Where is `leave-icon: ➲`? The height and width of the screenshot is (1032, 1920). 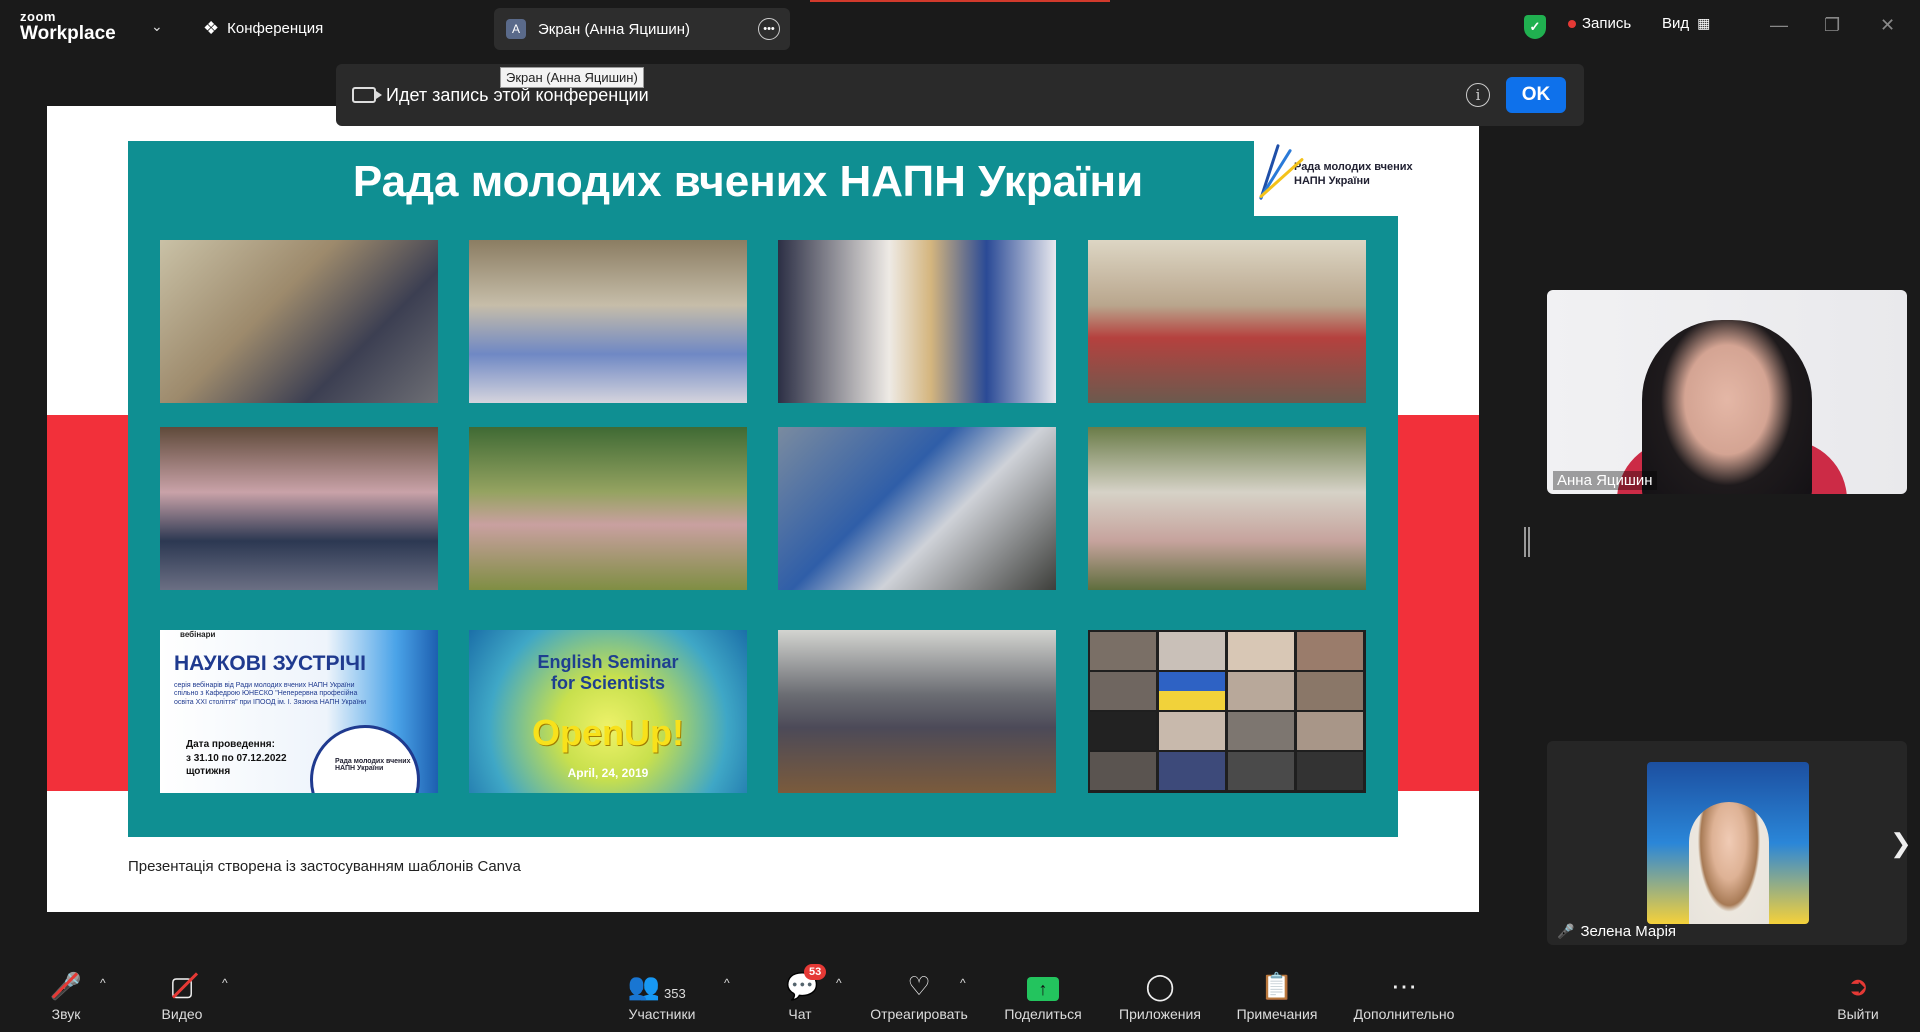 leave-icon: ➲ is located at coordinates (1858, 986).